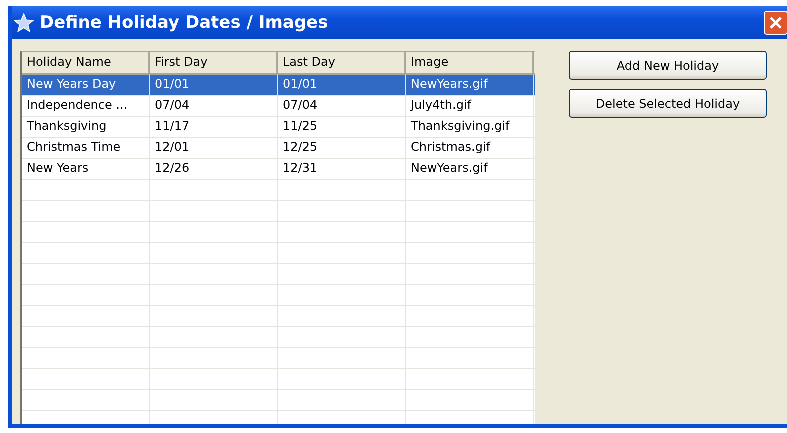 The width and height of the screenshot is (787, 433). I want to click on table-cell: New Years Day, so click(86, 85).